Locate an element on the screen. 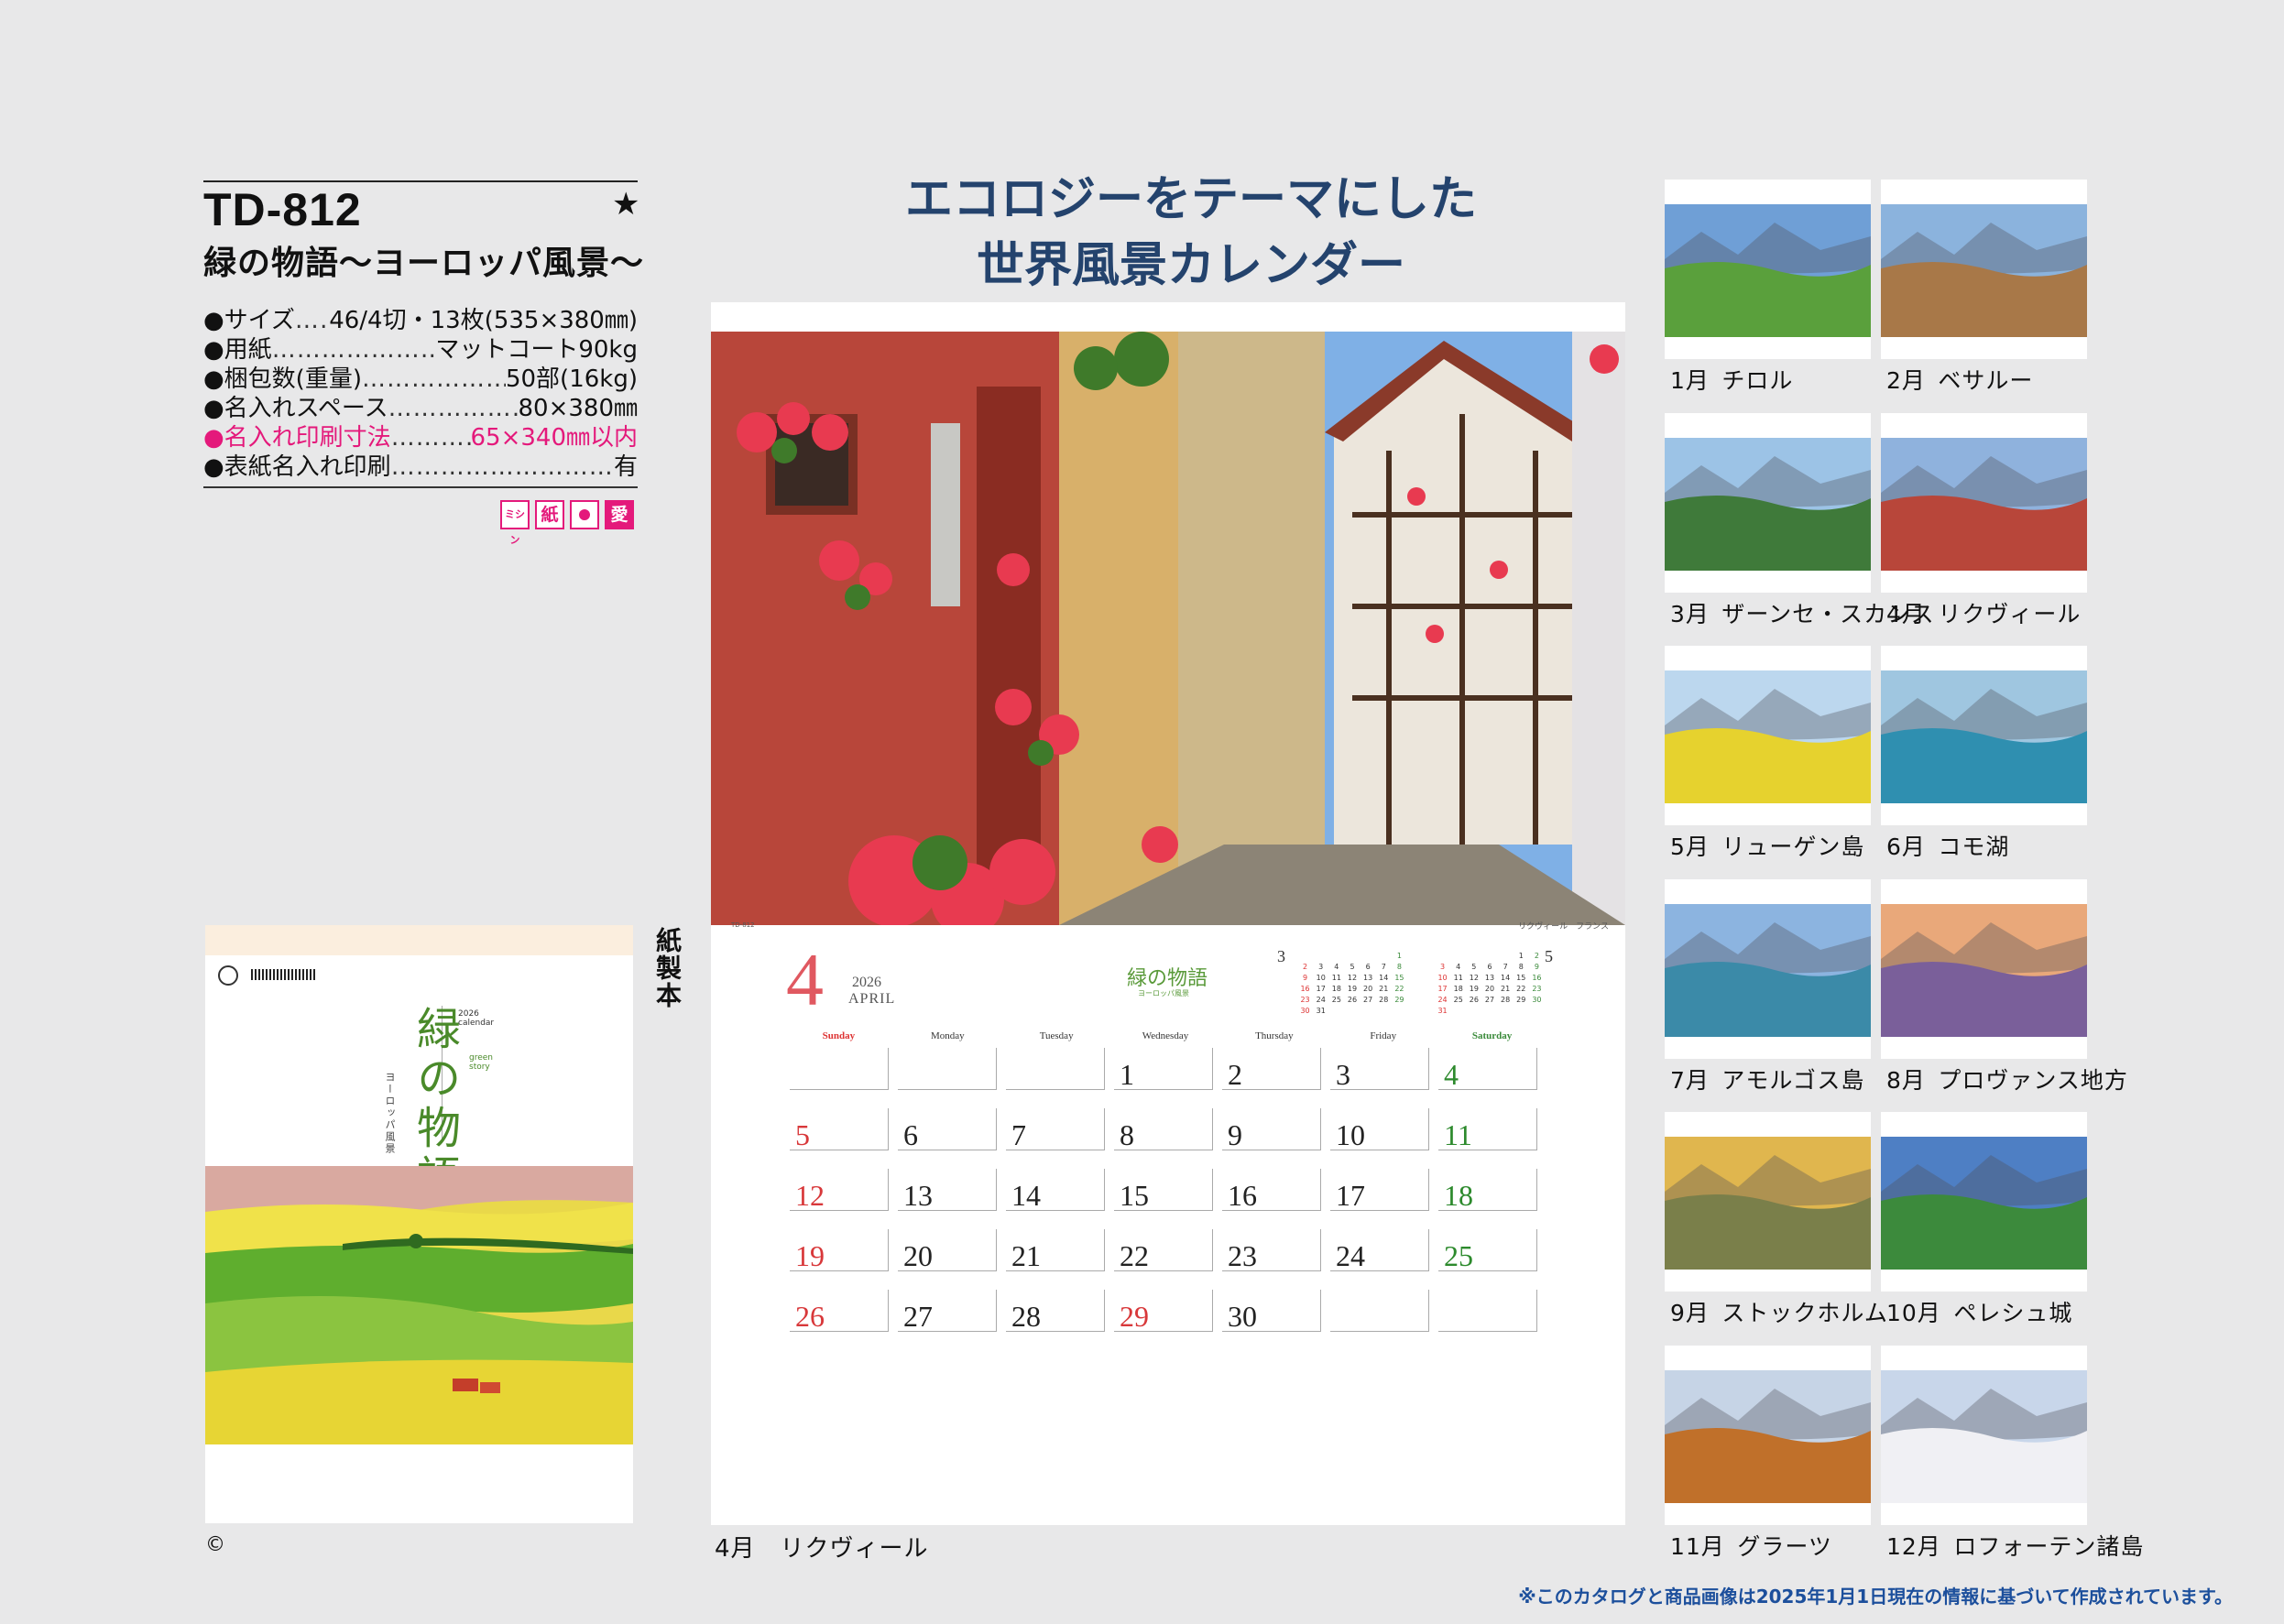 The width and height of the screenshot is (2284, 1624). calendar-day-cell: 21 is located at coordinates (1059, 1259).